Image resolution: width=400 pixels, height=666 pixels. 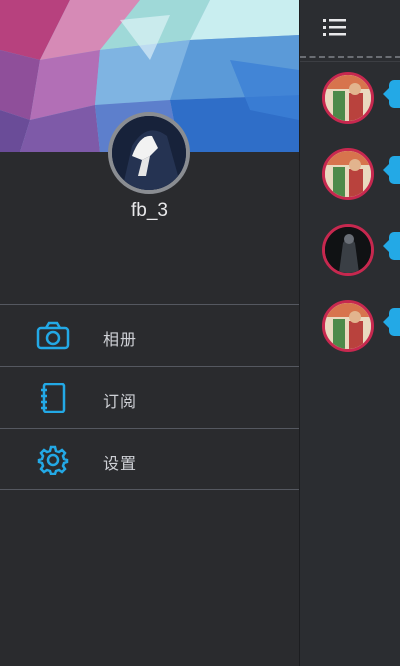 What do you see at coordinates (149, 153) in the screenshot?
I see `profile-avatar` at bounding box center [149, 153].